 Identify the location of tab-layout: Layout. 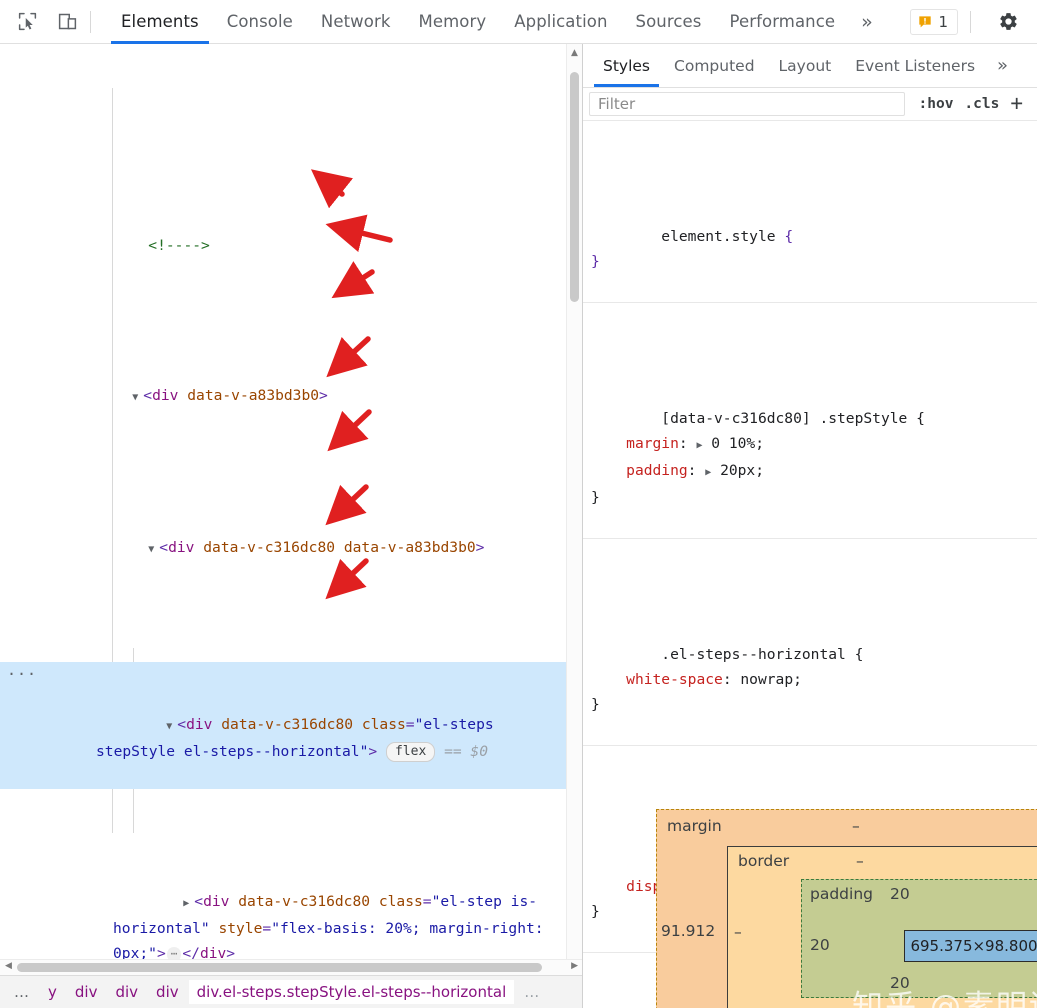
(805, 65).